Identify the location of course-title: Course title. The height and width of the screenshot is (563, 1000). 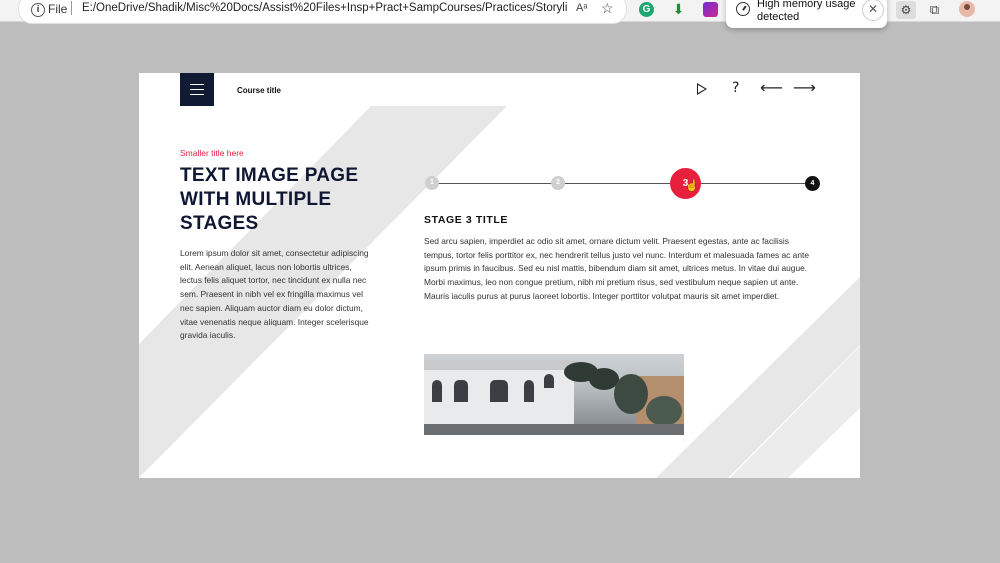
(259, 90).